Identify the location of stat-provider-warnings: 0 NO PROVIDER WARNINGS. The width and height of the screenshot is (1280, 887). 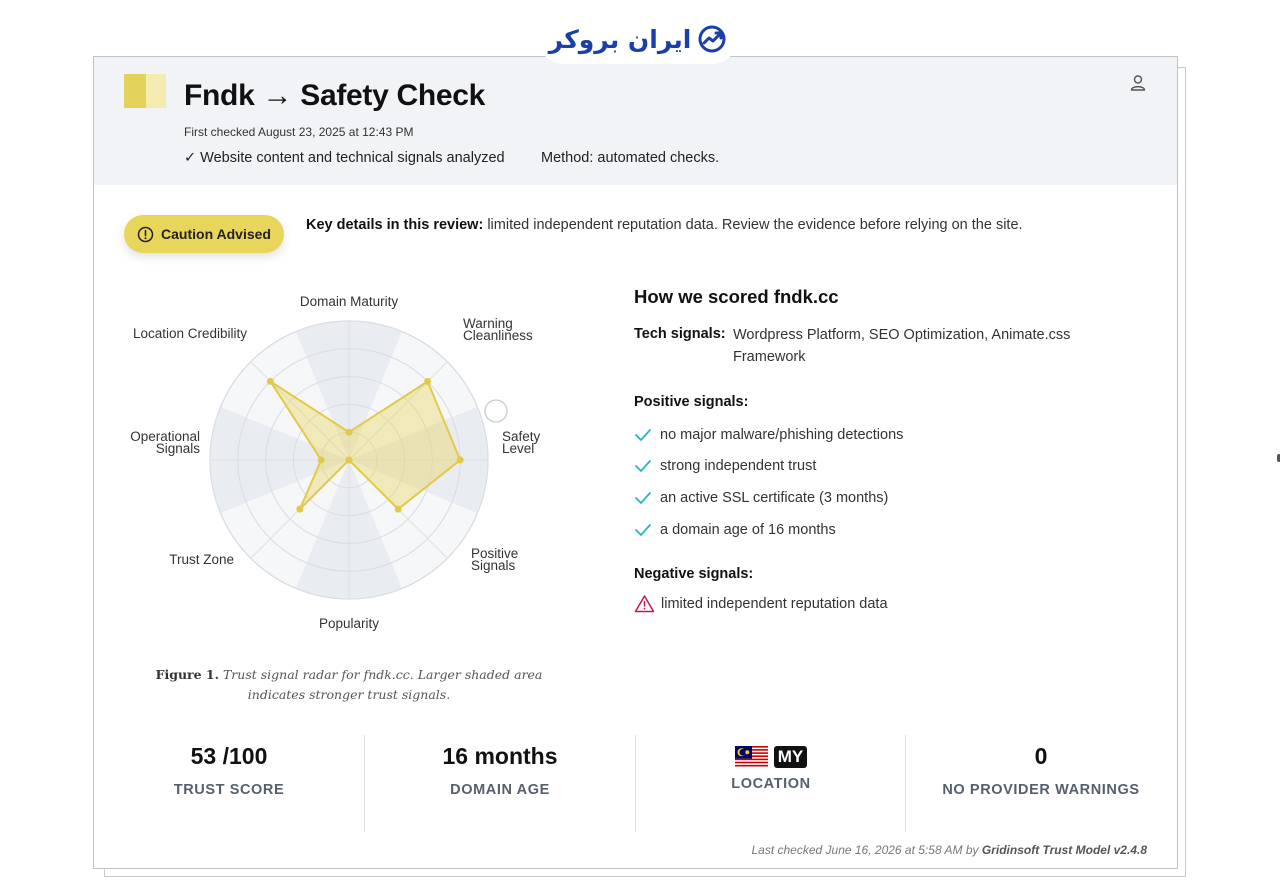
(1041, 783).